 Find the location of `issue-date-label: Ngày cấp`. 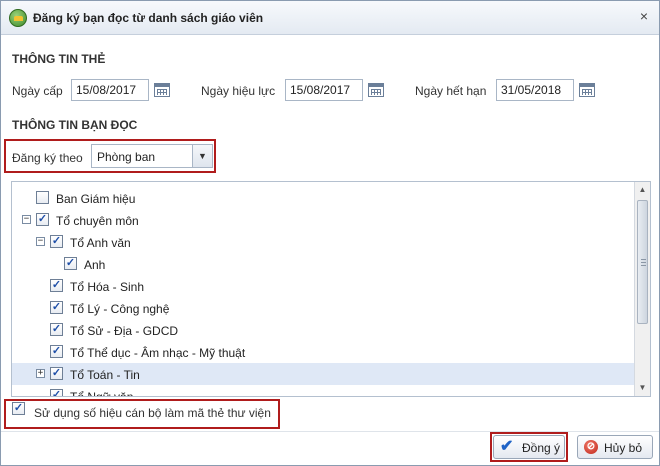

issue-date-label: Ngày cấp is located at coordinates (37, 91).